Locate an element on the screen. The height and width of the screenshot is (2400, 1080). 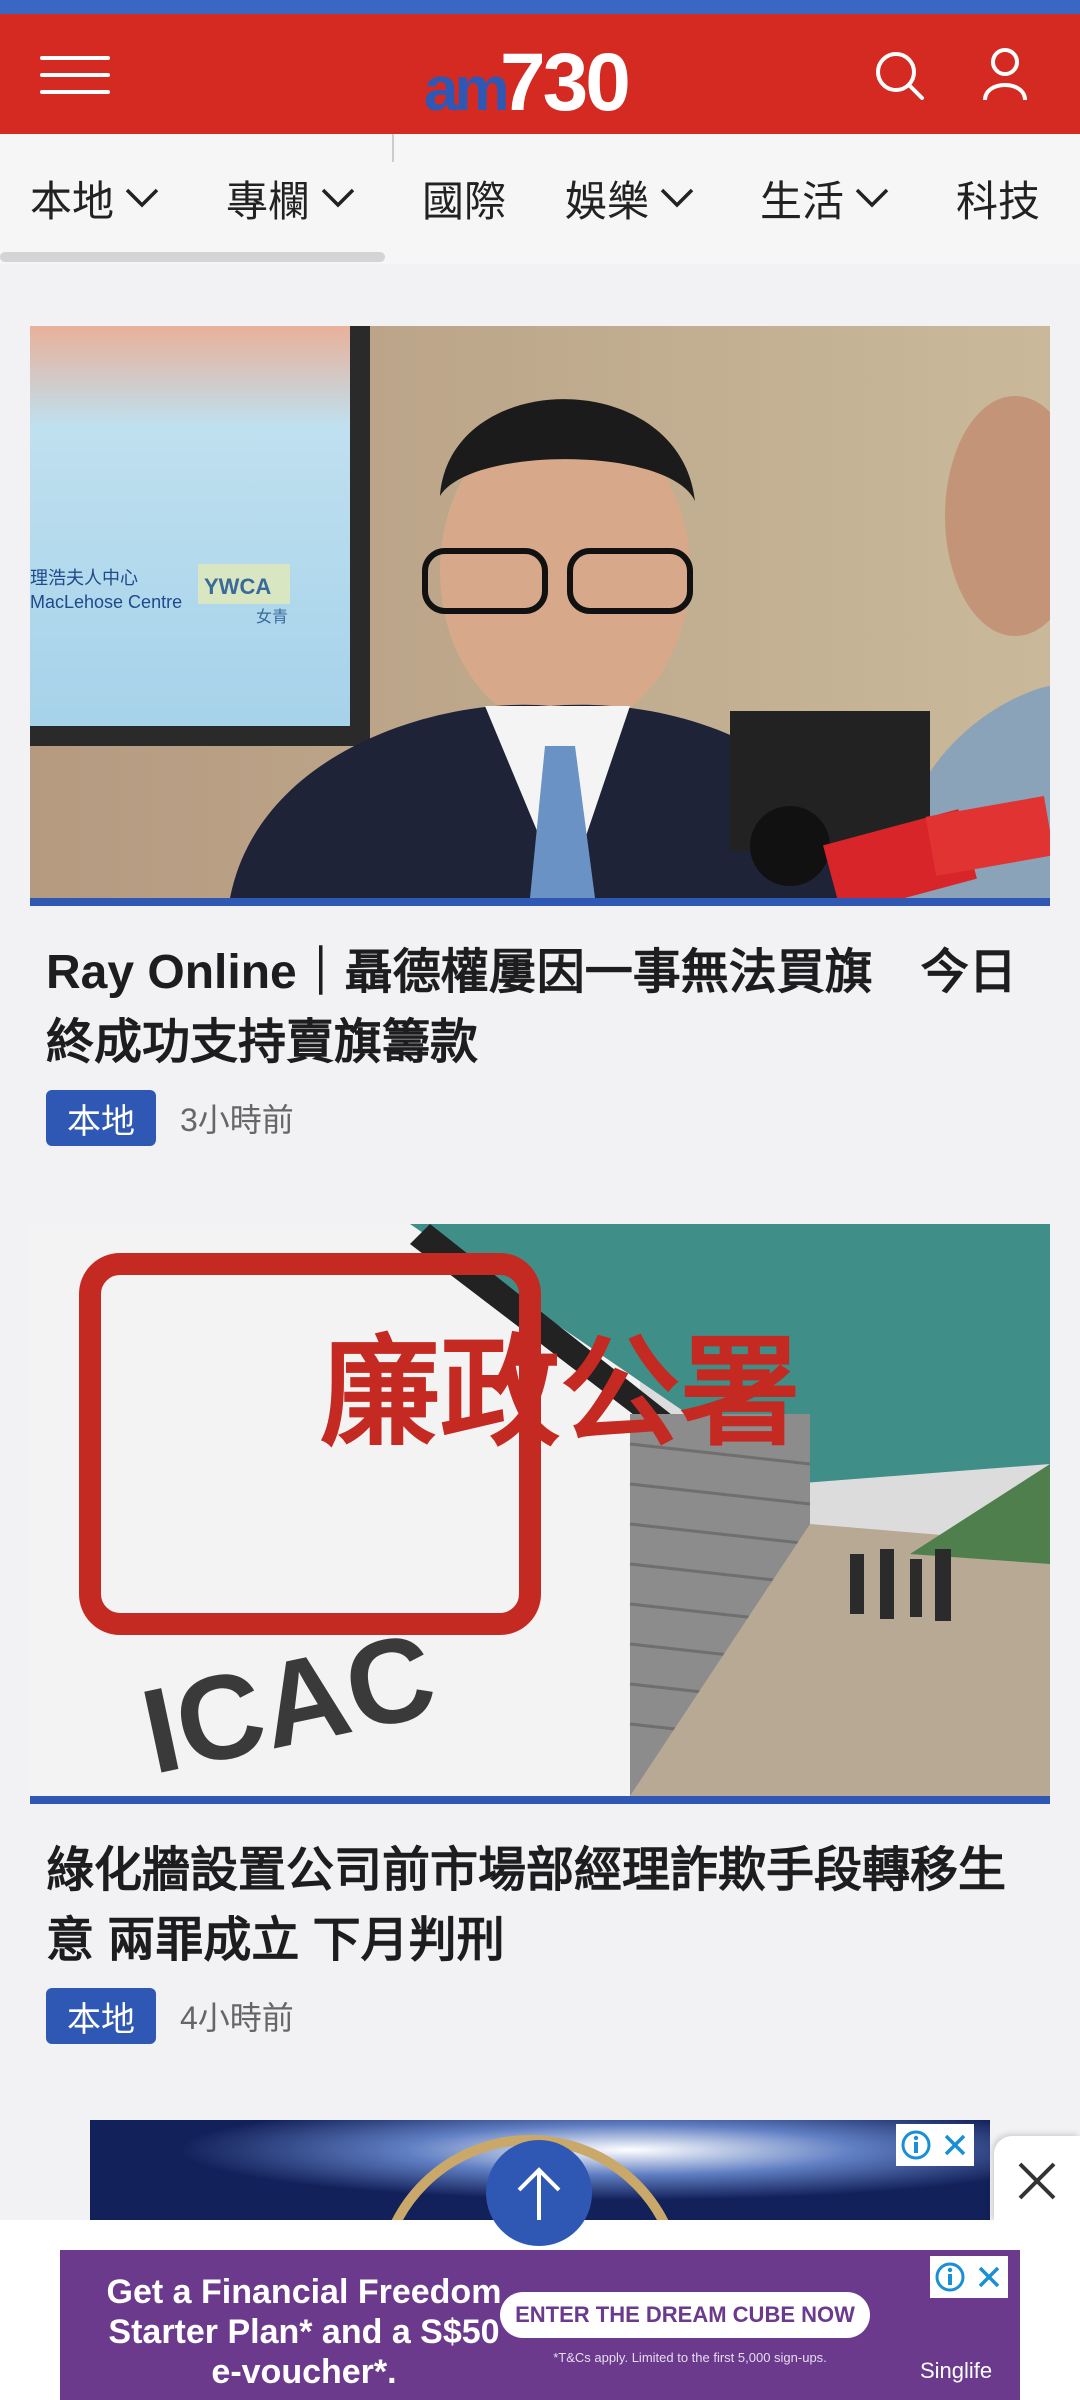
svg-text: YWCA is located at coordinates (237, 586).